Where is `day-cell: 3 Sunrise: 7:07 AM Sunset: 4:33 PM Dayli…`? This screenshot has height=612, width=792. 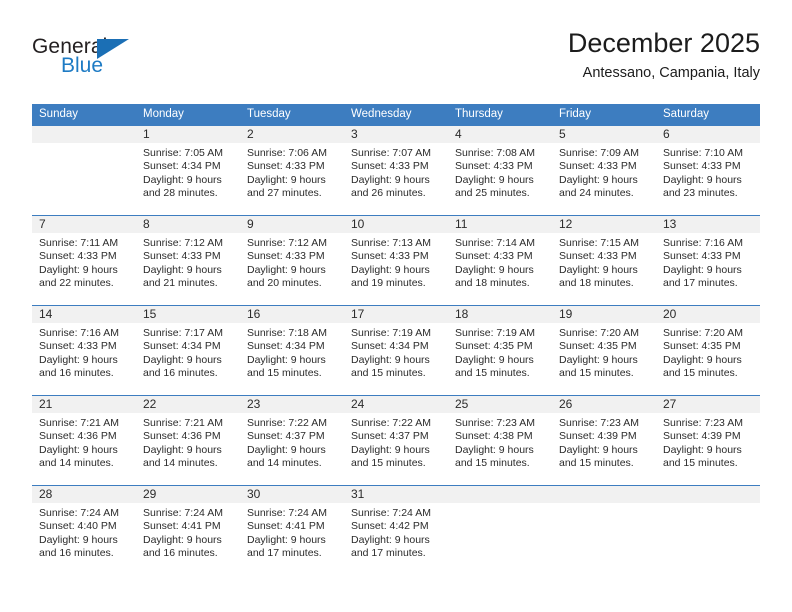
day-cell: 3 Sunrise: 7:07 AM Sunset: 4:33 PM Dayli… is located at coordinates (396, 170).